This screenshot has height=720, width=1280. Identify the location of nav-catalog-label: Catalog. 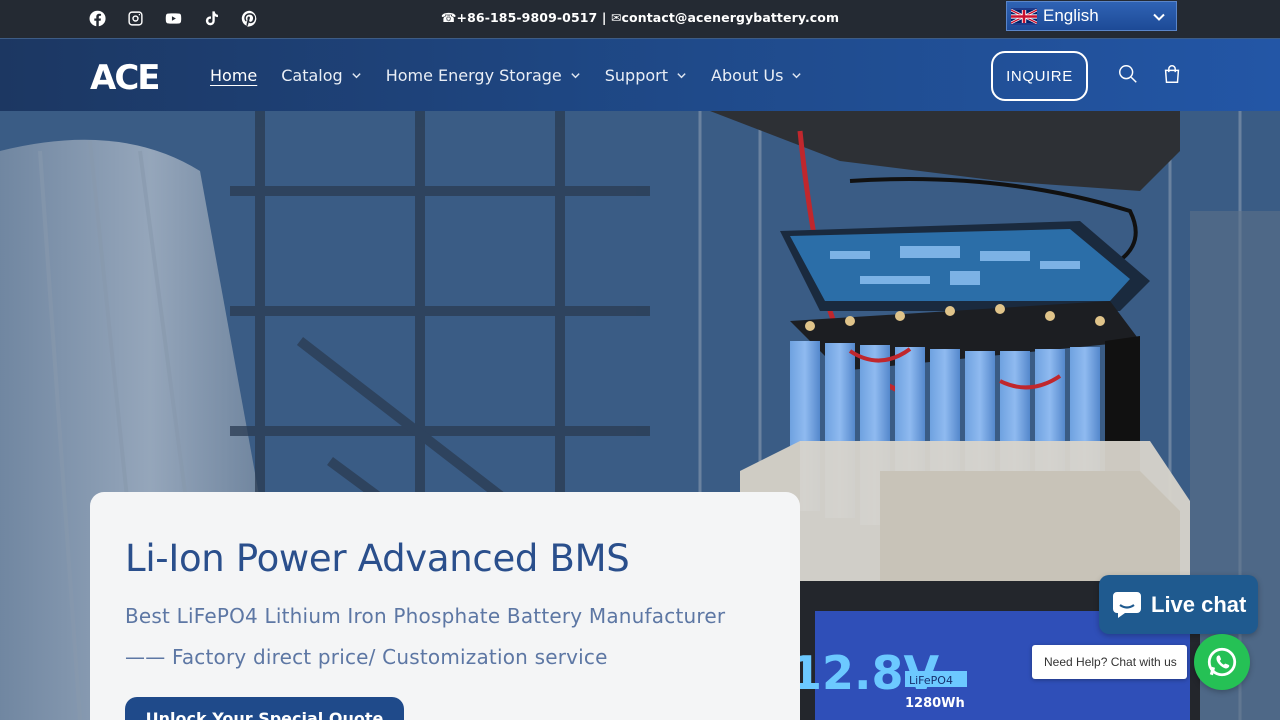
(312, 75).